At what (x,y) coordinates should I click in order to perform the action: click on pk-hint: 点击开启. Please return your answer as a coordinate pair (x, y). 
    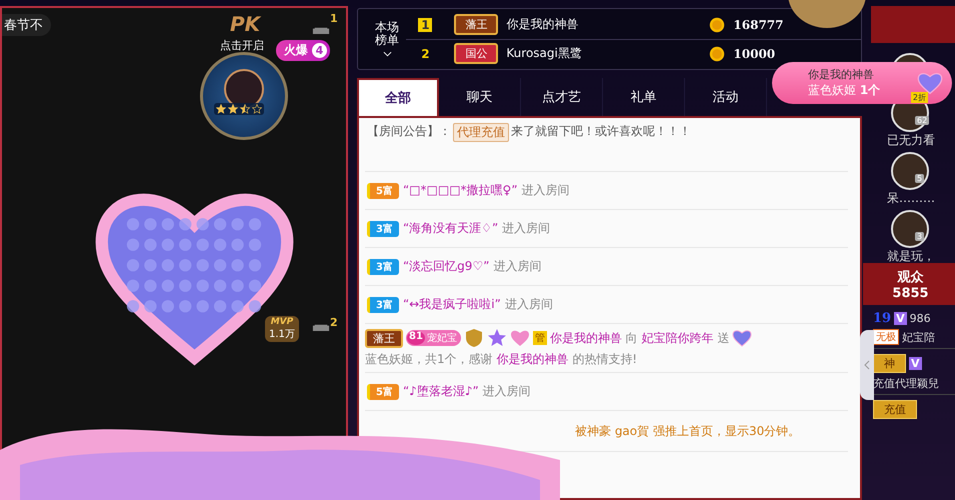
    Looking at the image, I should click on (242, 45).